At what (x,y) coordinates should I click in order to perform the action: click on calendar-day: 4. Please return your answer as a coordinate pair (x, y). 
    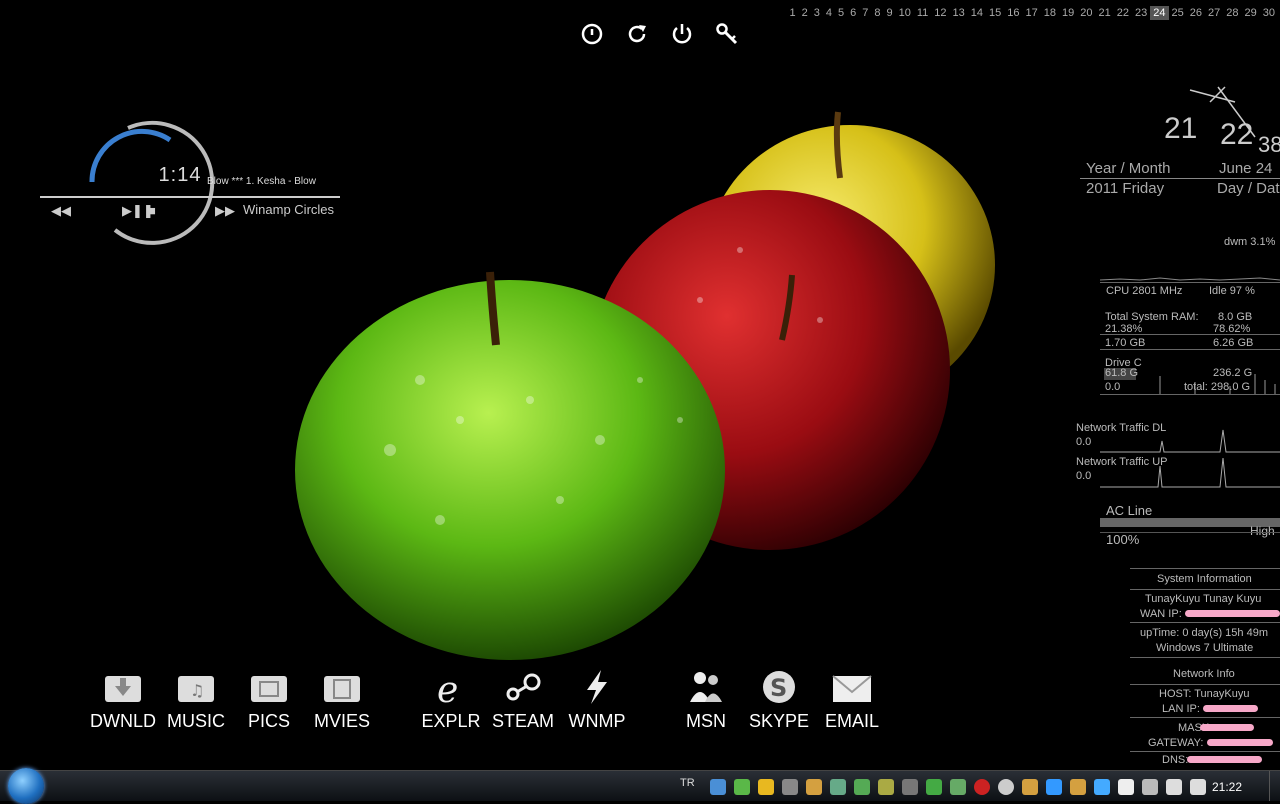
    Looking at the image, I should click on (828, 13).